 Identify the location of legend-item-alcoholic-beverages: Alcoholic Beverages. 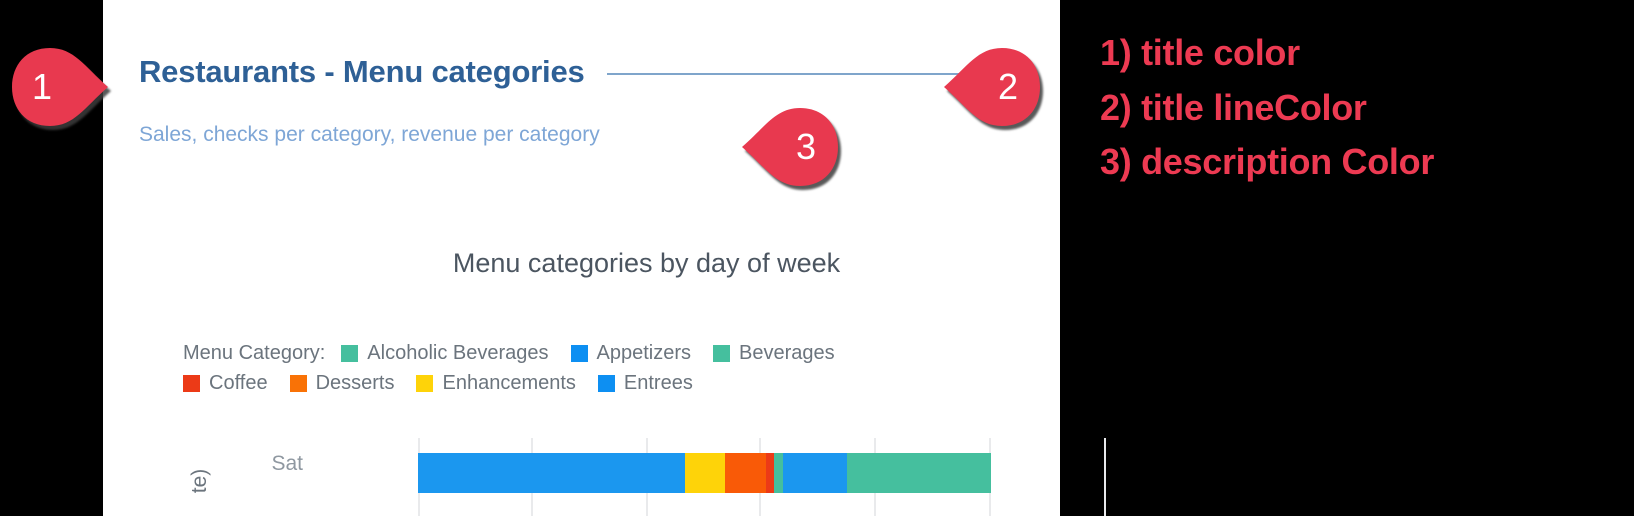
(445, 353).